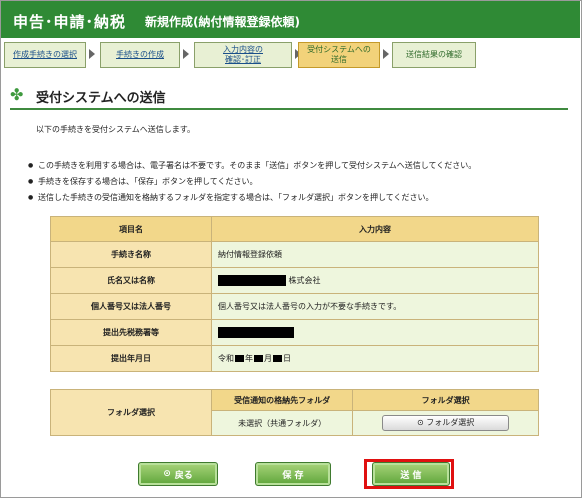  I want to click on table-header-row: フォルダ選択 受信通知の格納先フォルダ フォルダ選択, so click(294, 412).